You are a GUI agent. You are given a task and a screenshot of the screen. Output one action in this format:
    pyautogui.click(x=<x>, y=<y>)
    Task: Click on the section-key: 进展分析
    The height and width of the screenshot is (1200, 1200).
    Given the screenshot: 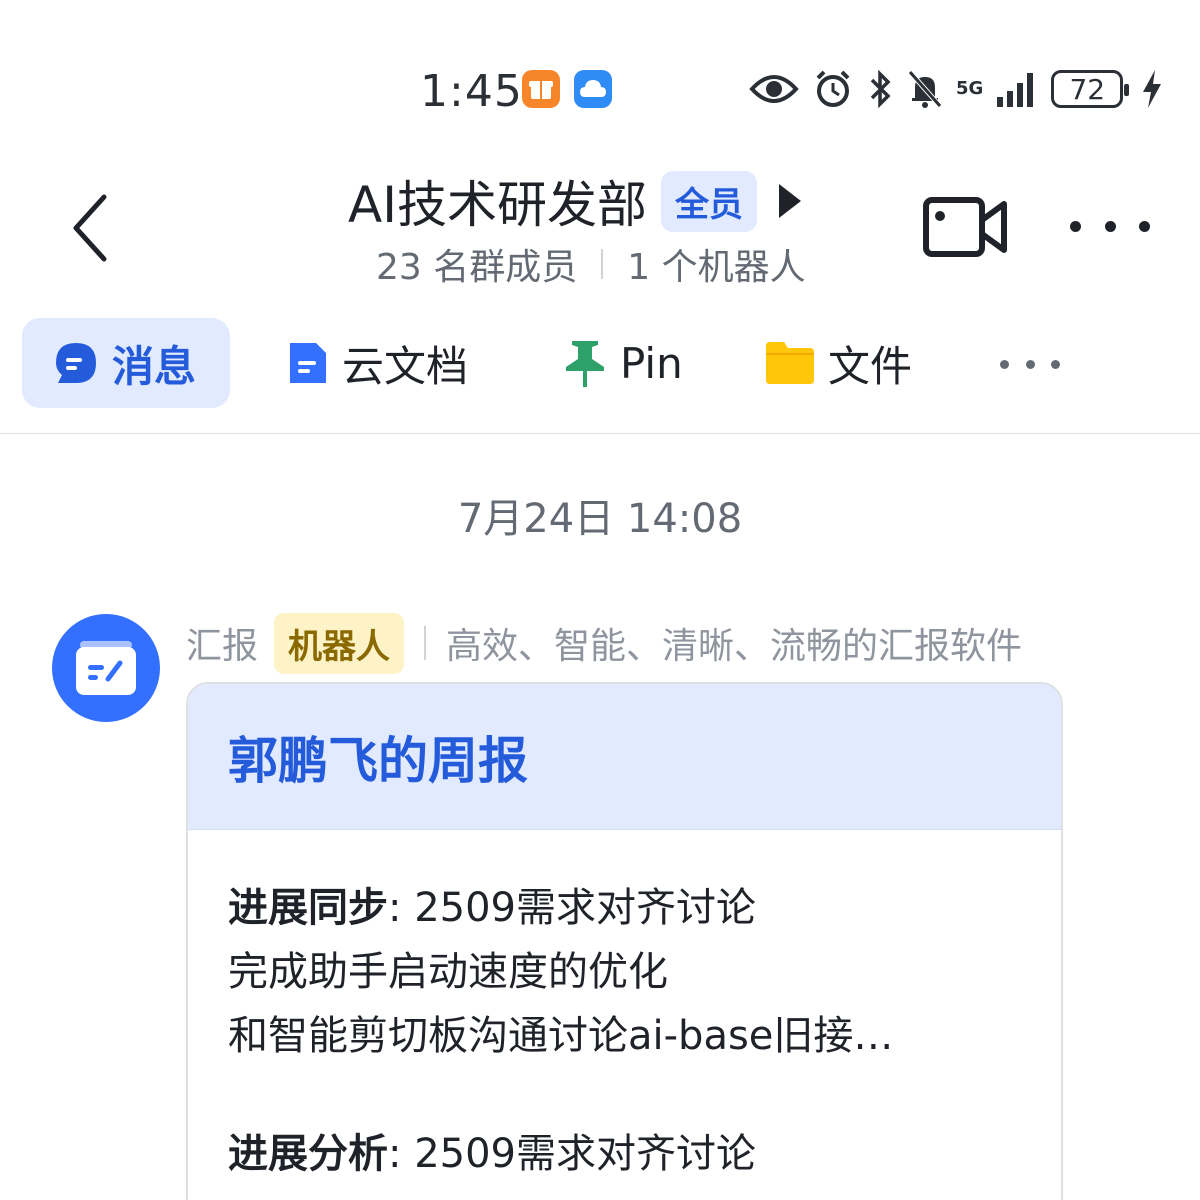 What is the action you would take?
    pyautogui.click(x=308, y=1154)
    